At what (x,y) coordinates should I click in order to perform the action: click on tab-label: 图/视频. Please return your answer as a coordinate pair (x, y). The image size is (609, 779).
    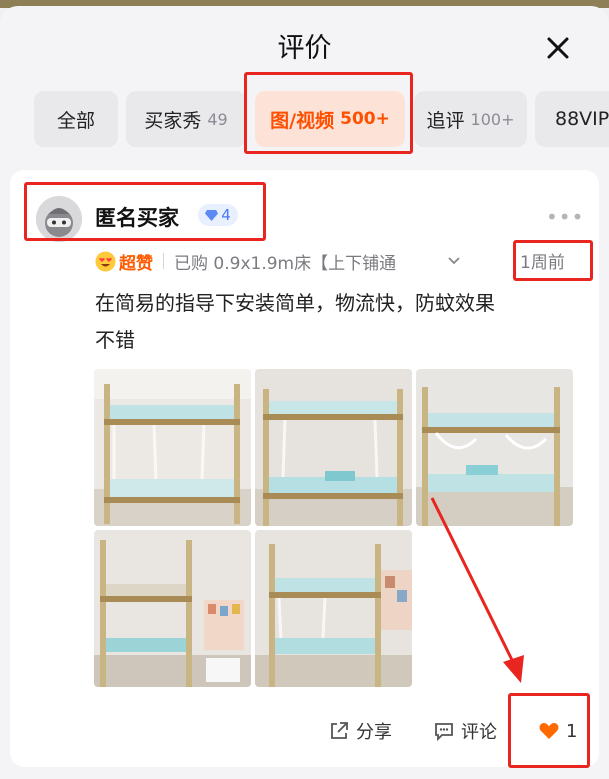
    Looking at the image, I should click on (302, 120).